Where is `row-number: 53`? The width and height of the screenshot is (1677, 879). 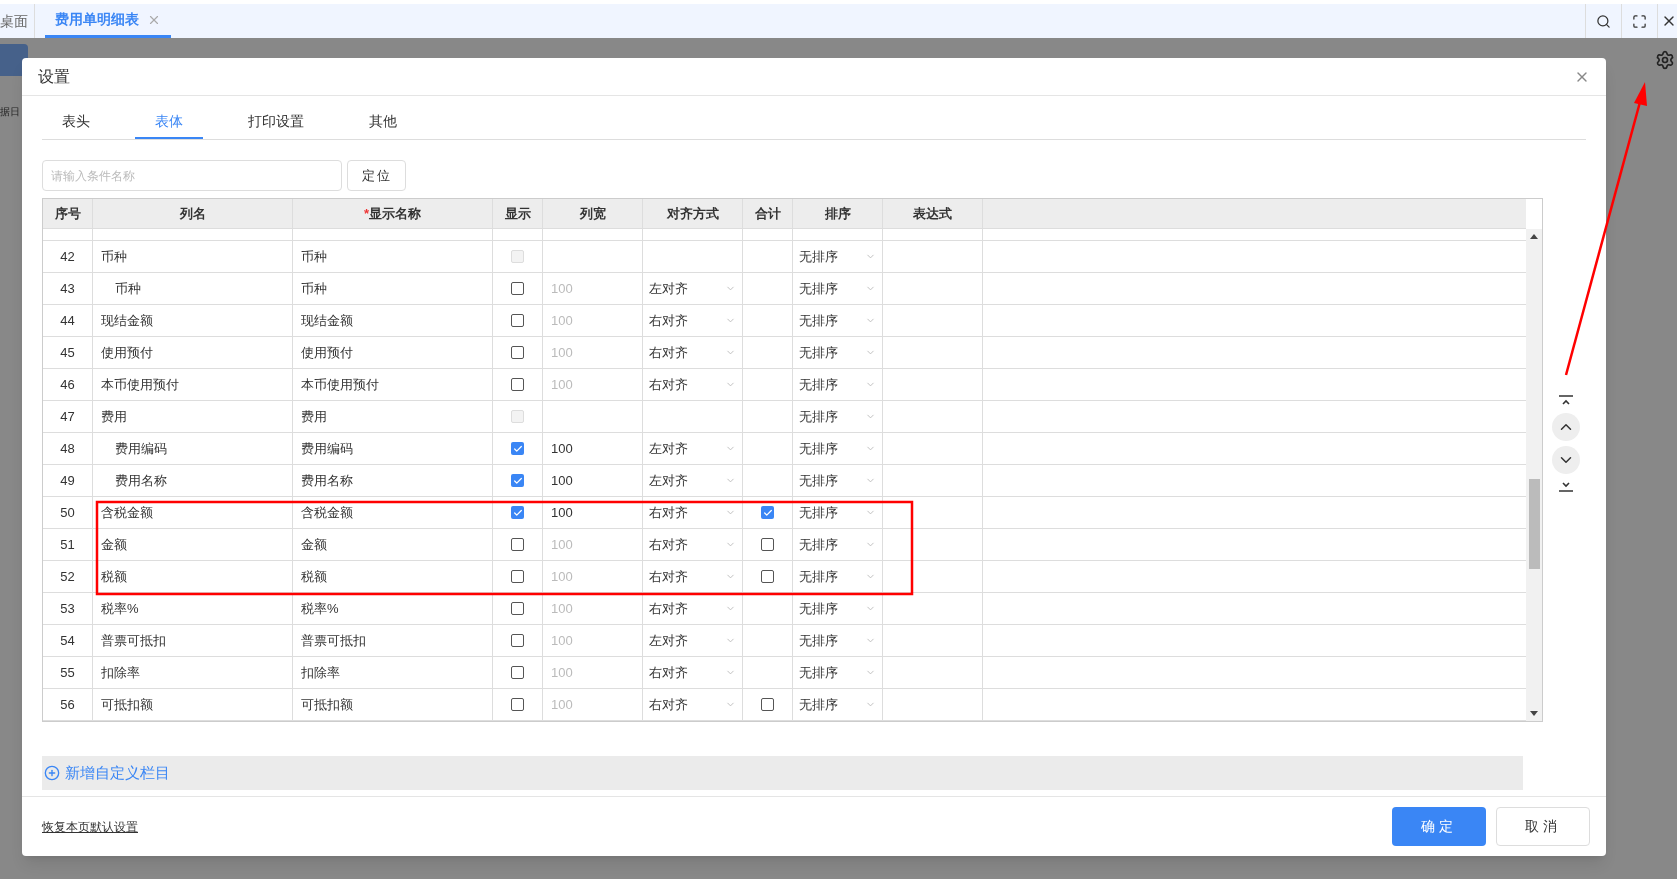 row-number: 53 is located at coordinates (67, 608).